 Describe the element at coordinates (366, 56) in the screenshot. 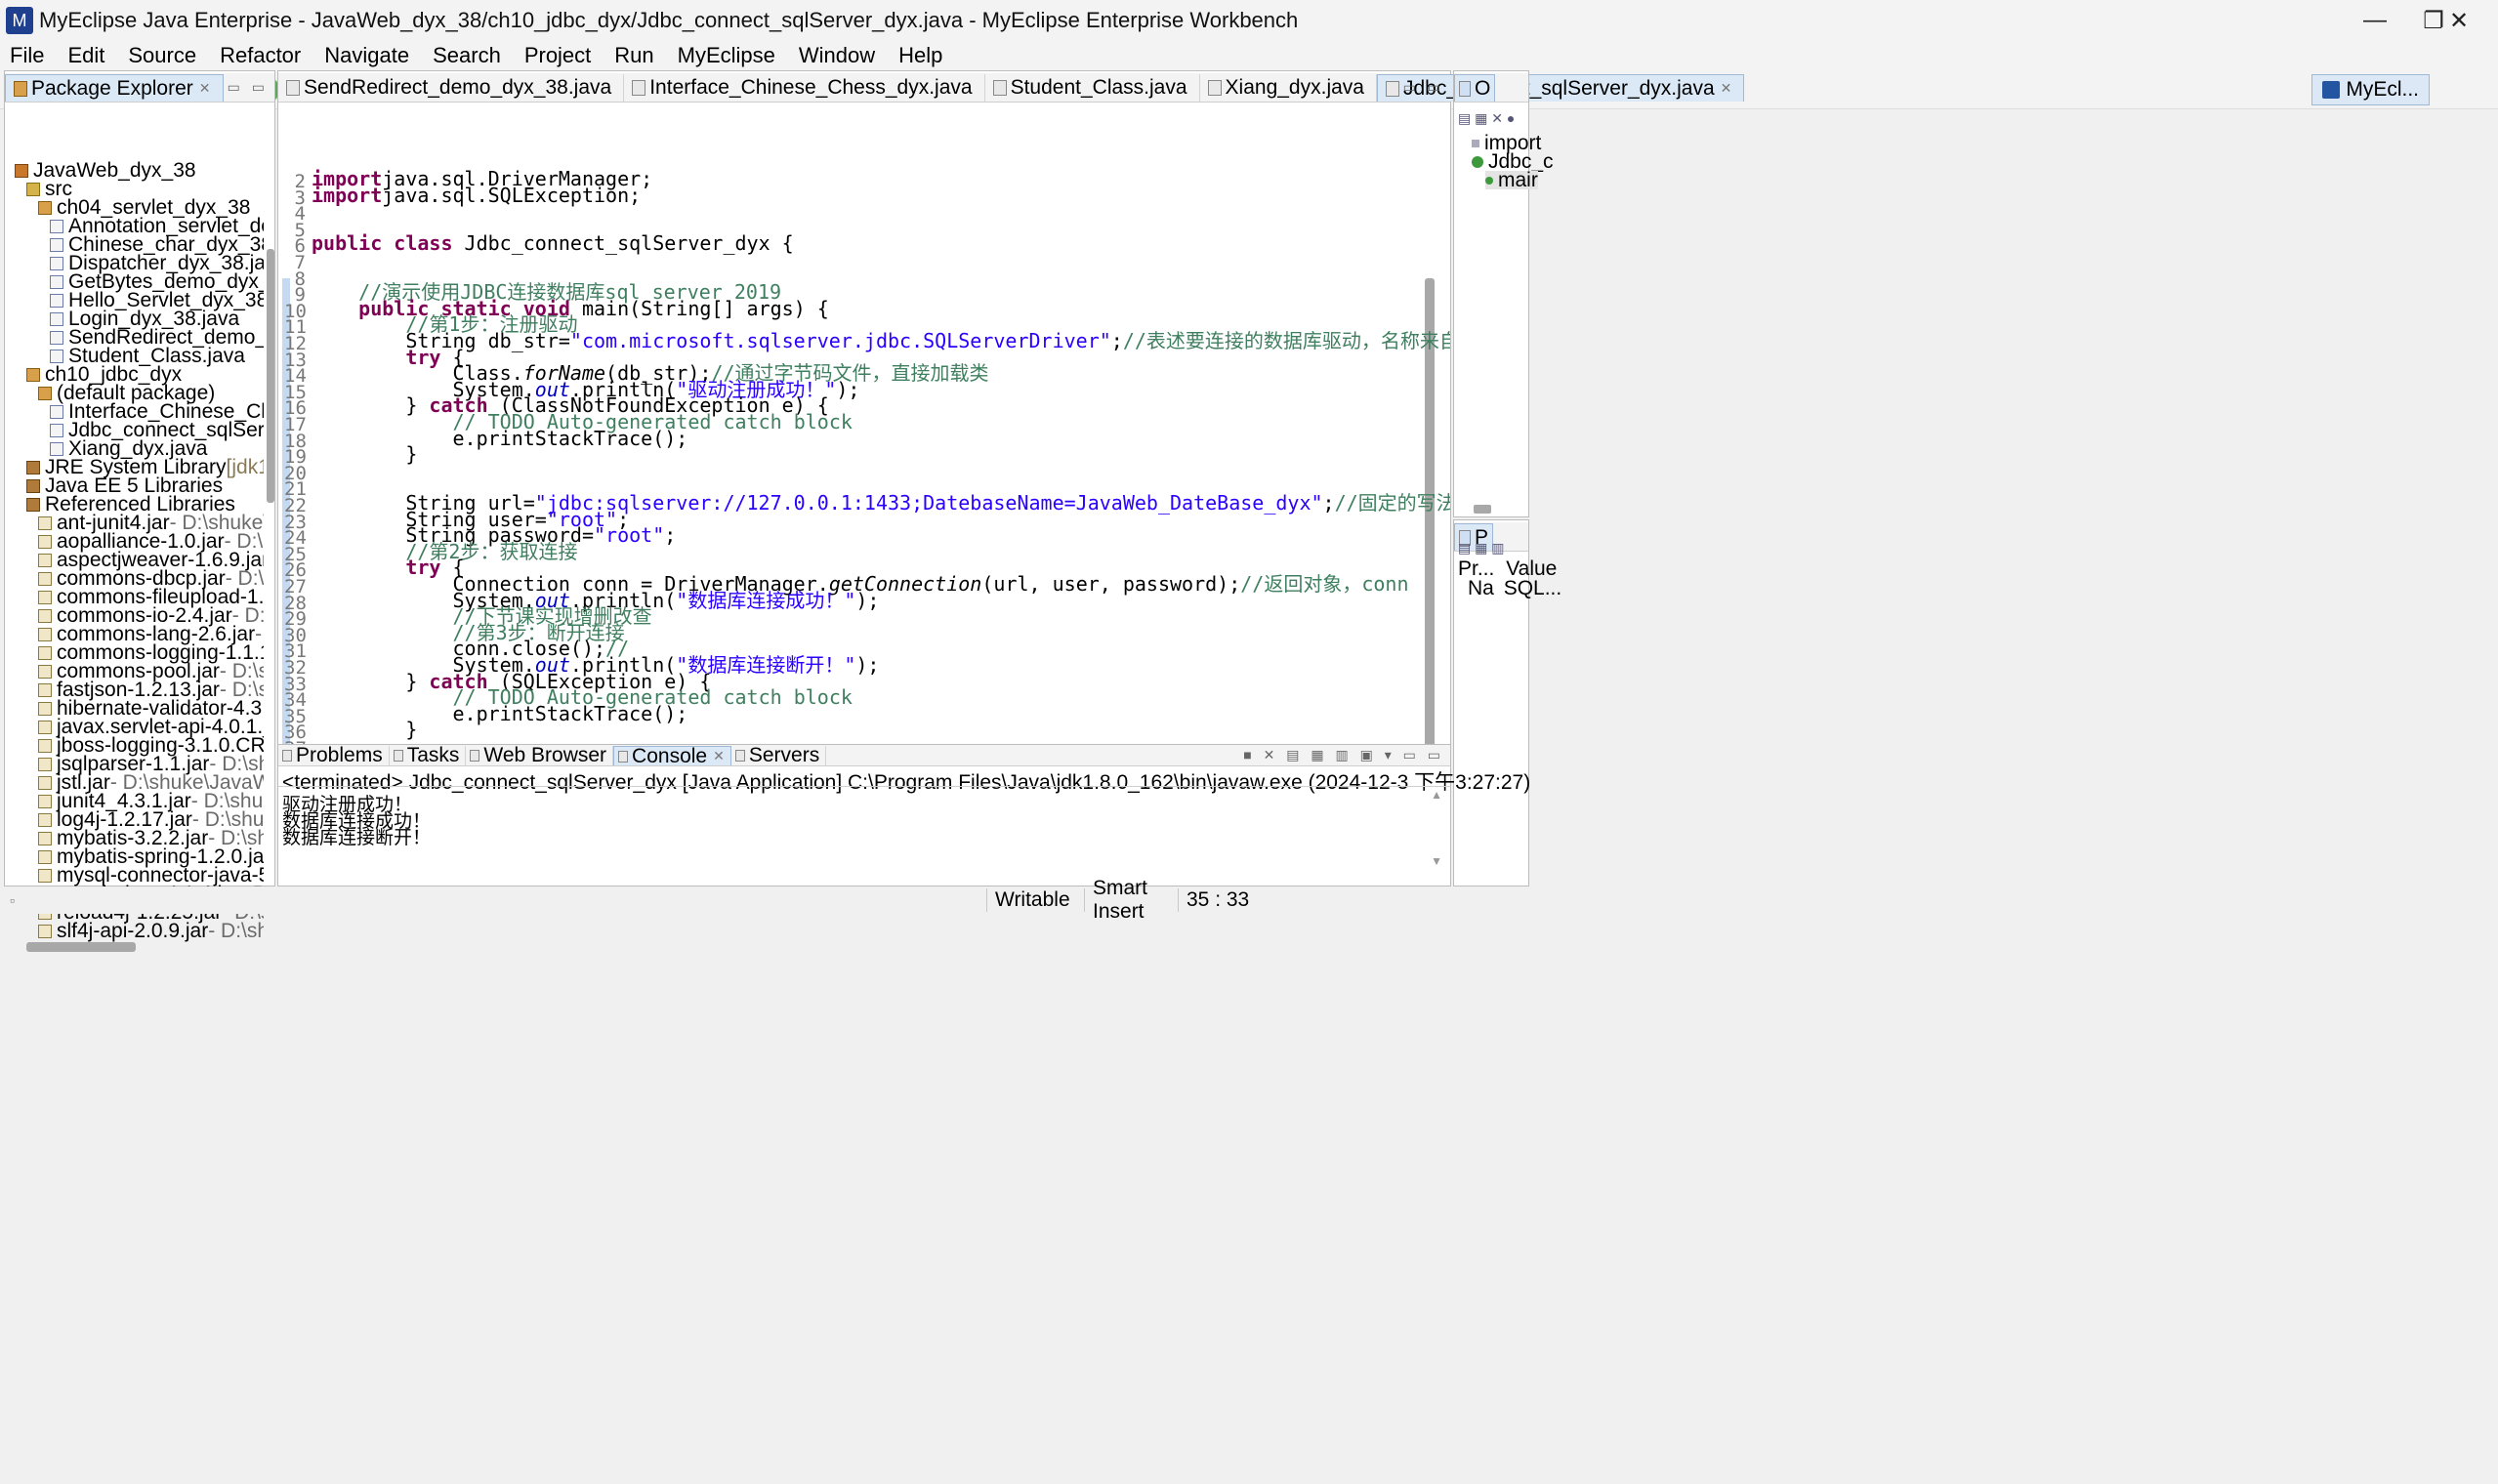

I see `menu-navigate: Navigate` at that location.